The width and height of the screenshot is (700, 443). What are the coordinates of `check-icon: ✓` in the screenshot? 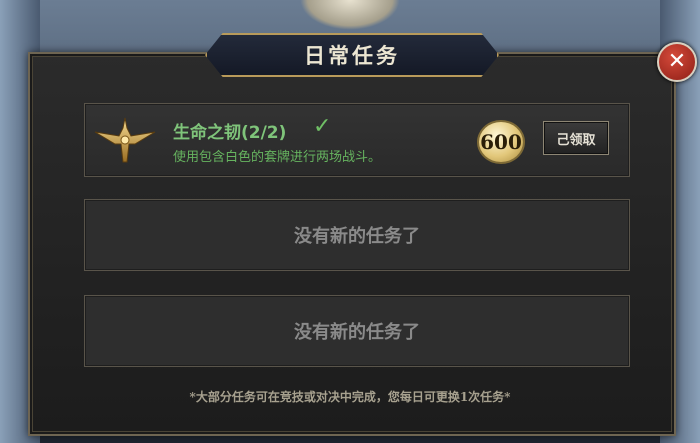 It's located at (322, 126).